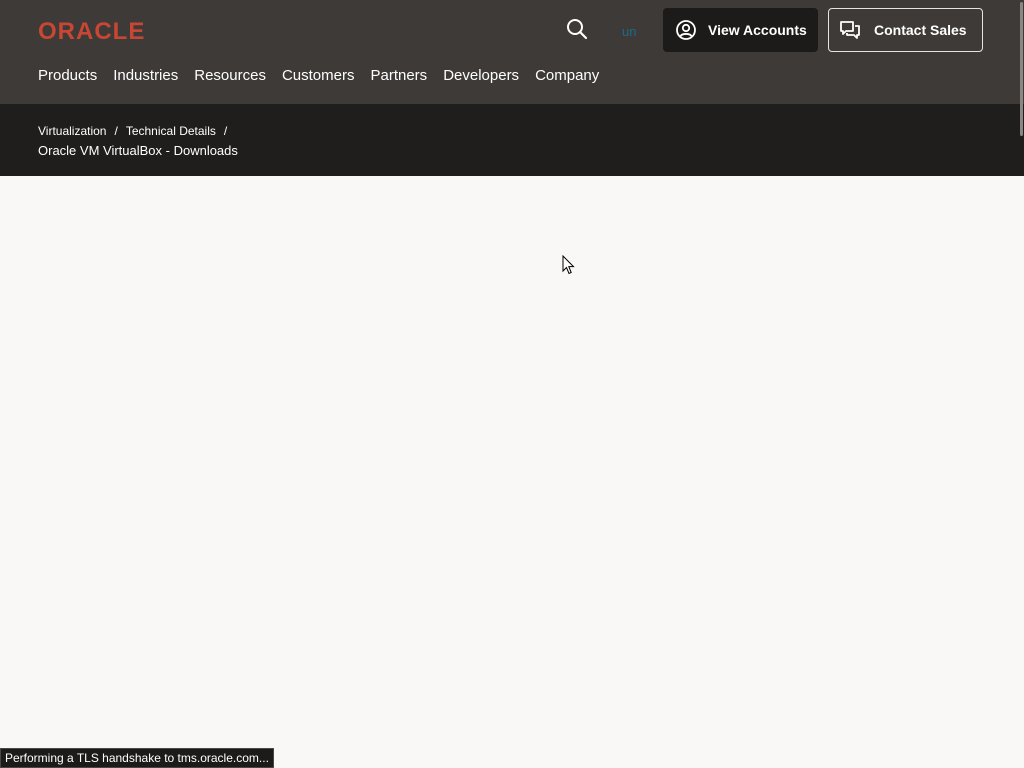 This screenshot has width=1024, height=768. What do you see at coordinates (72, 131) in the screenshot?
I see `breadcrumb-virtualization: Virtualization` at bounding box center [72, 131].